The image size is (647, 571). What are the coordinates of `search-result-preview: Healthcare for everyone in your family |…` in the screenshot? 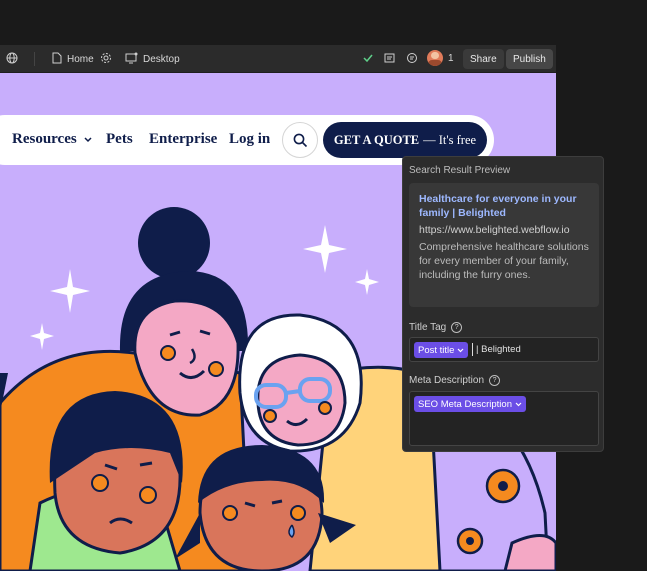 It's located at (504, 245).